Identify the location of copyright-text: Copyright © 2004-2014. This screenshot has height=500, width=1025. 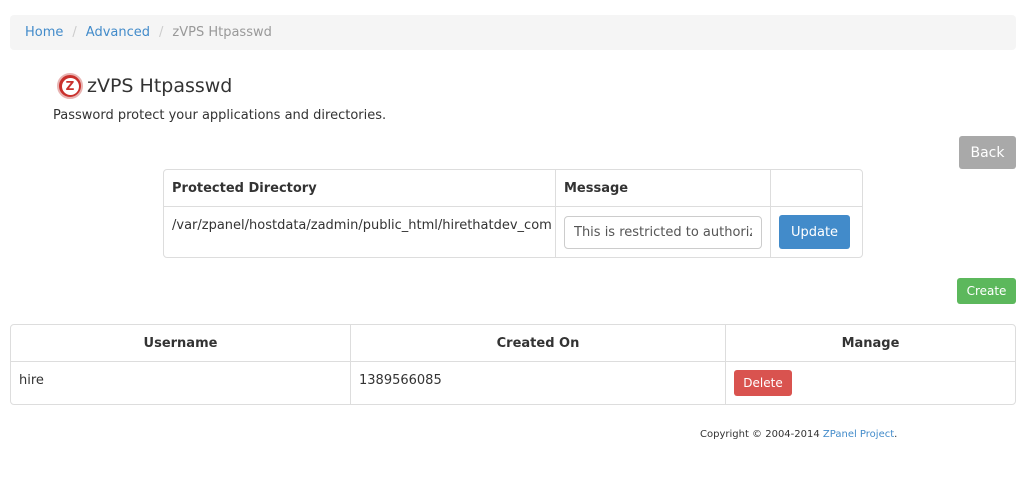
(760, 434).